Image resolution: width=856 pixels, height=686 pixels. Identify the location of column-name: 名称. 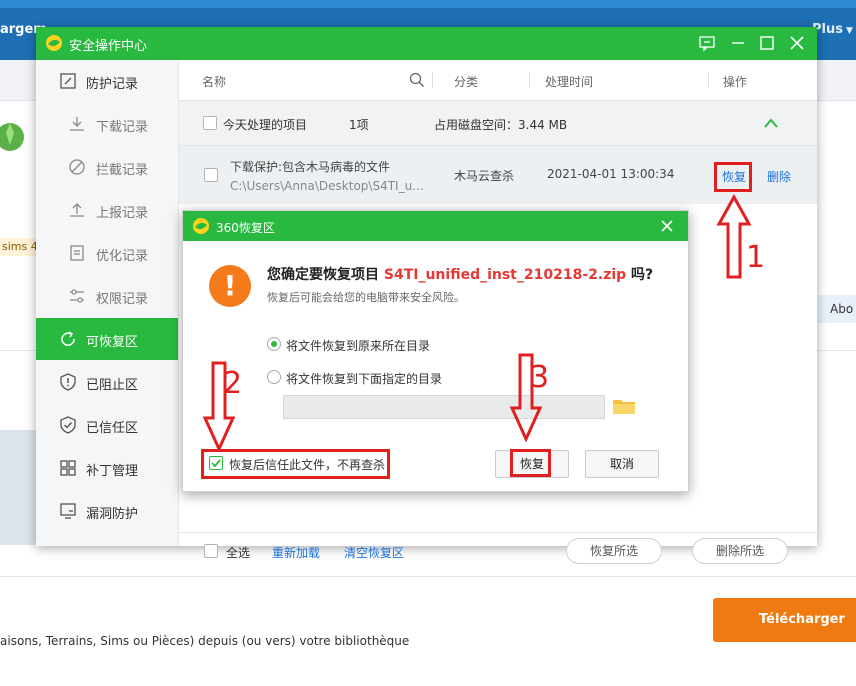
(214, 82).